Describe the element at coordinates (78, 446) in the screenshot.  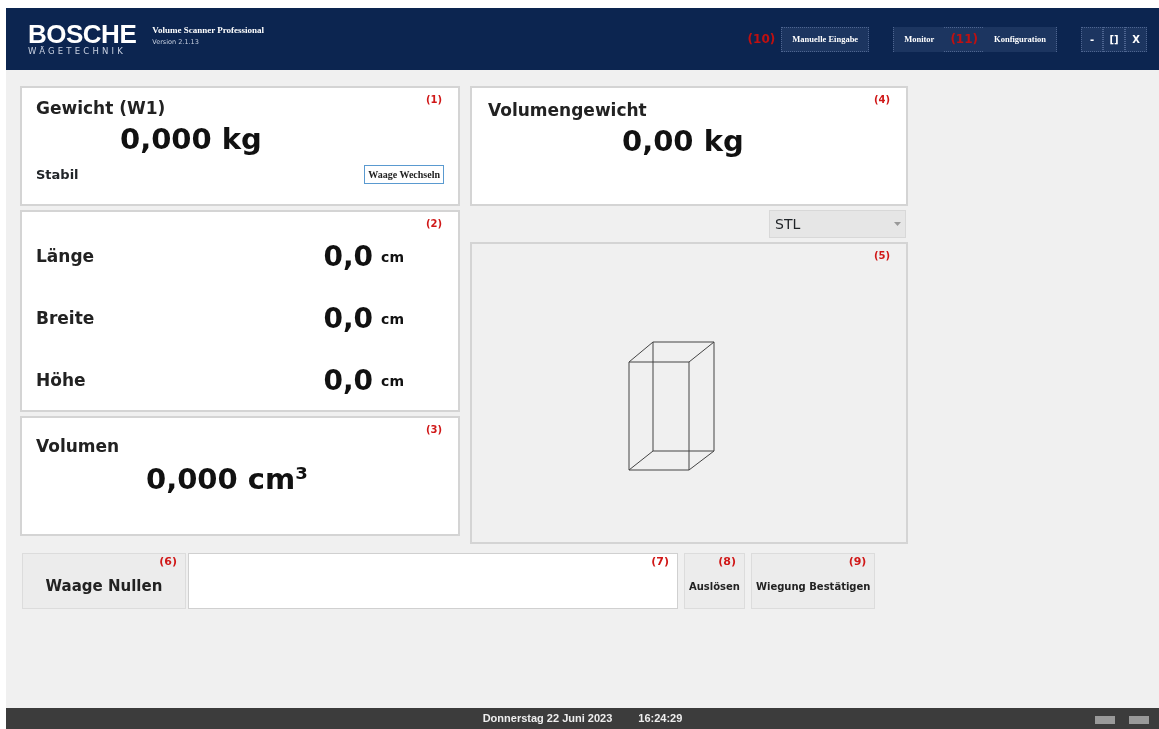
I see `panel-title: Volumen` at that location.